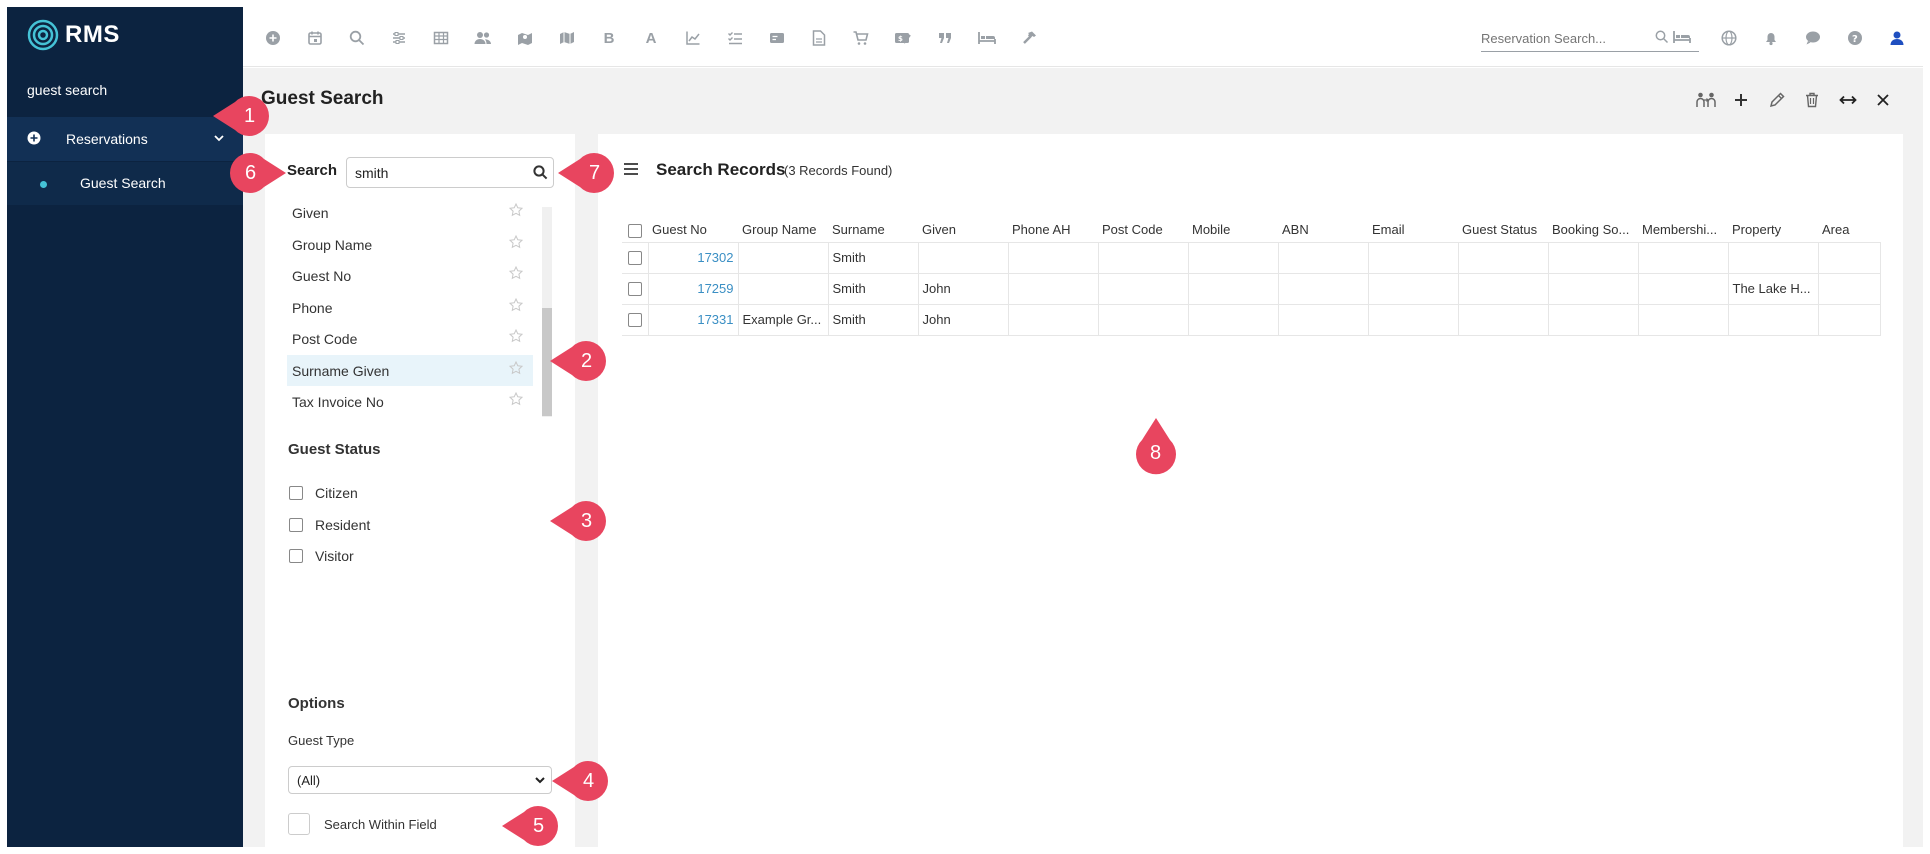 This screenshot has height=854, width=1930. What do you see at coordinates (777, 38) in the screenshot?
I see `id-card-icon` at bounding box center [777, 38].